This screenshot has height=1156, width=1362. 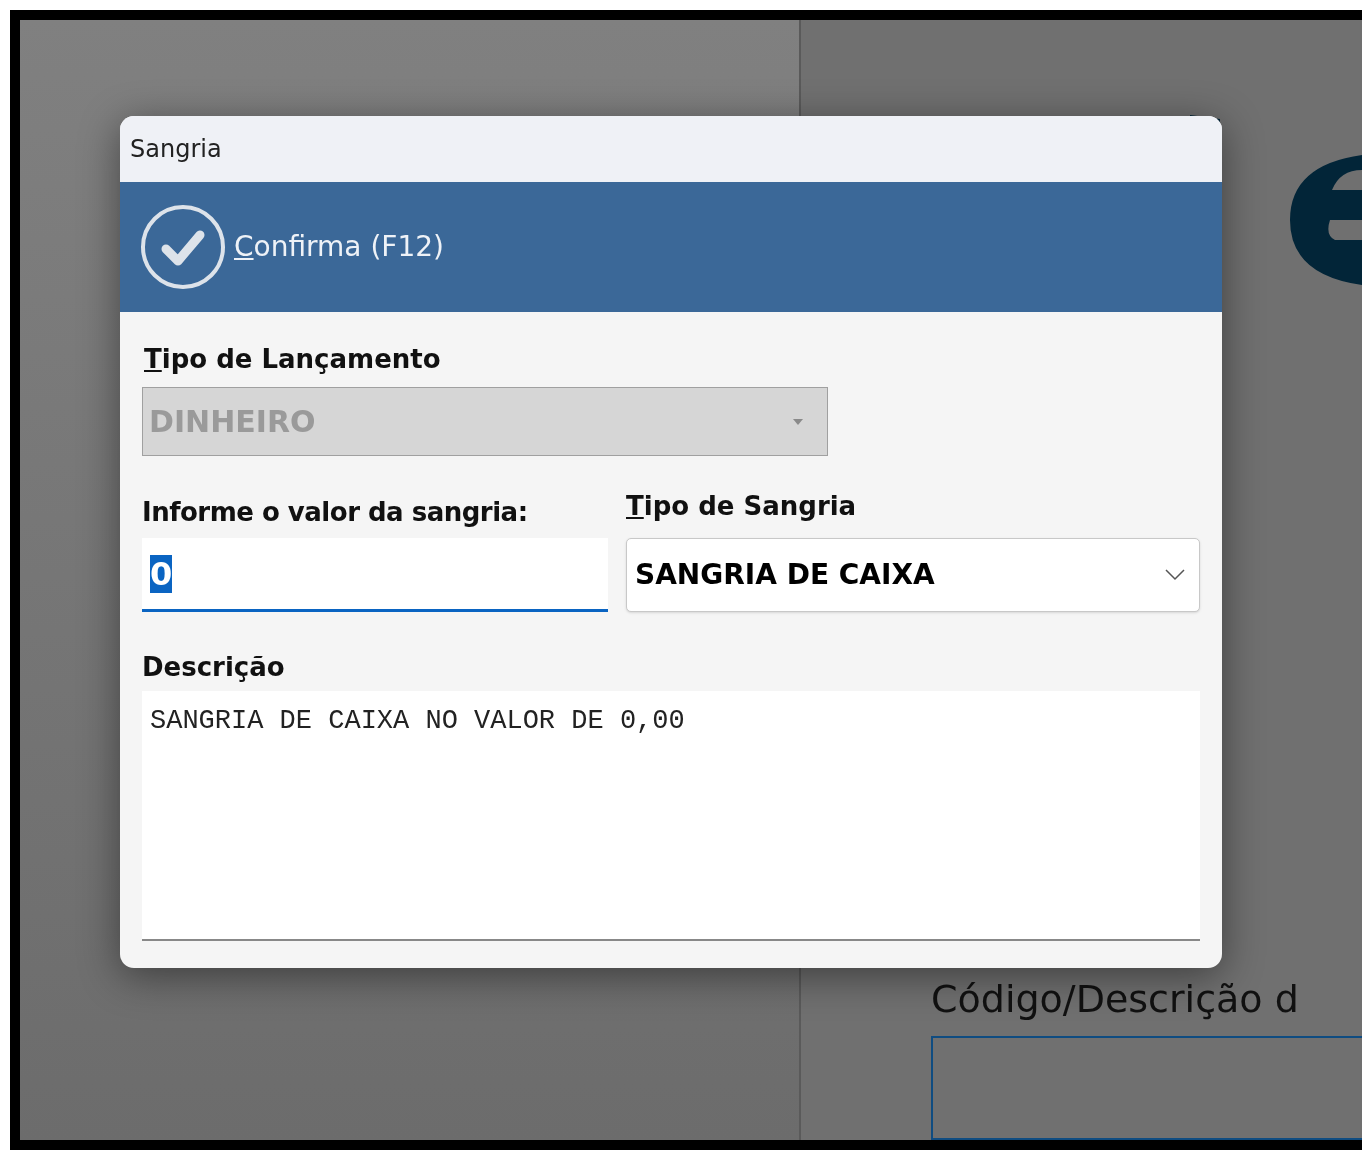 What do you see at coordinates (375, 575) in the screenshot?
I see `input-field: 0` at bounding box center [375, 575].